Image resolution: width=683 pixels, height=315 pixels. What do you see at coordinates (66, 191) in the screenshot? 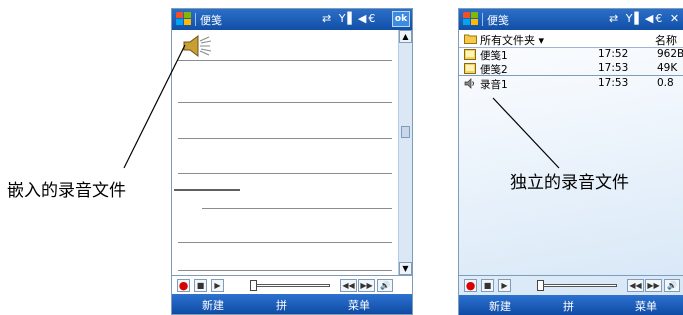
I see `embedded-recording-label: 嵌入的录音文件` at bounding box center [66, 191].